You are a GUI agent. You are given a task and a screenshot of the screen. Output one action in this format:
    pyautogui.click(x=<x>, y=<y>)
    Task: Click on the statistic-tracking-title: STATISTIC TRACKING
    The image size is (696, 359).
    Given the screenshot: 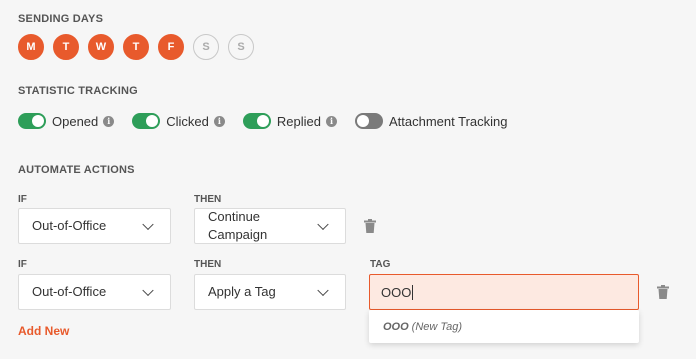 What is the action you would take?
    pyautogui.click(x=78, y=91)
    